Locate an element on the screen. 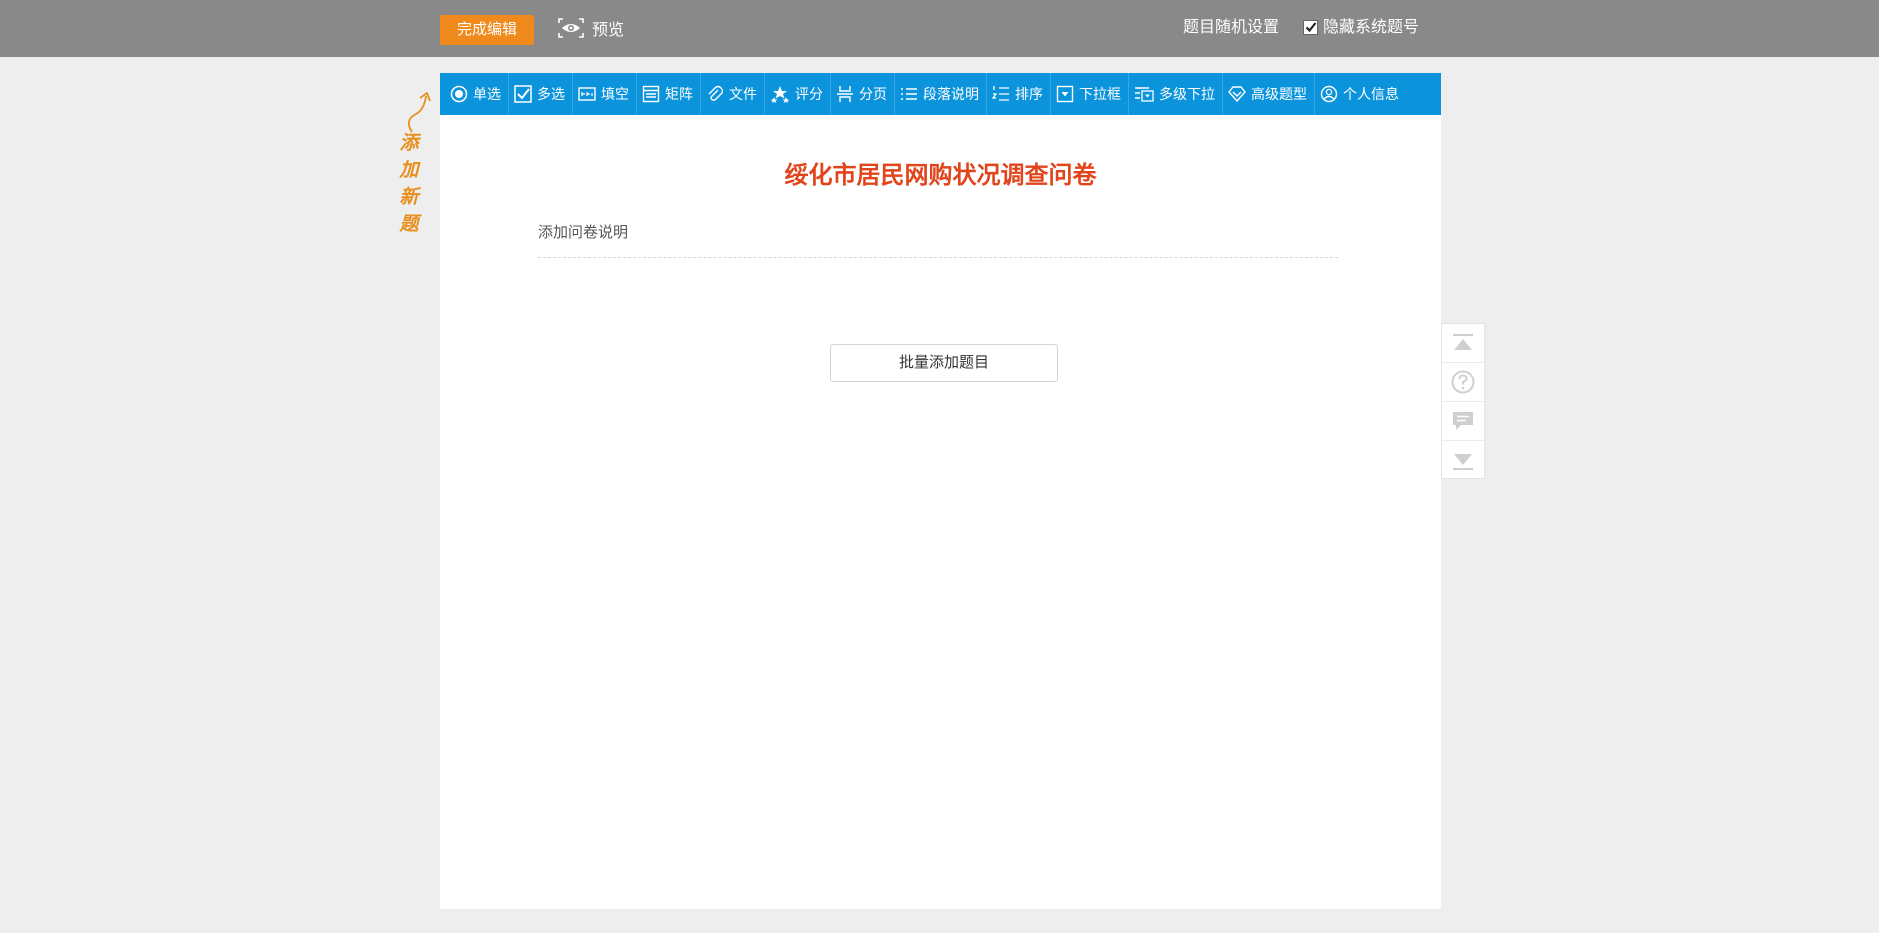  help-icon is located at coordinates (1463, 382).